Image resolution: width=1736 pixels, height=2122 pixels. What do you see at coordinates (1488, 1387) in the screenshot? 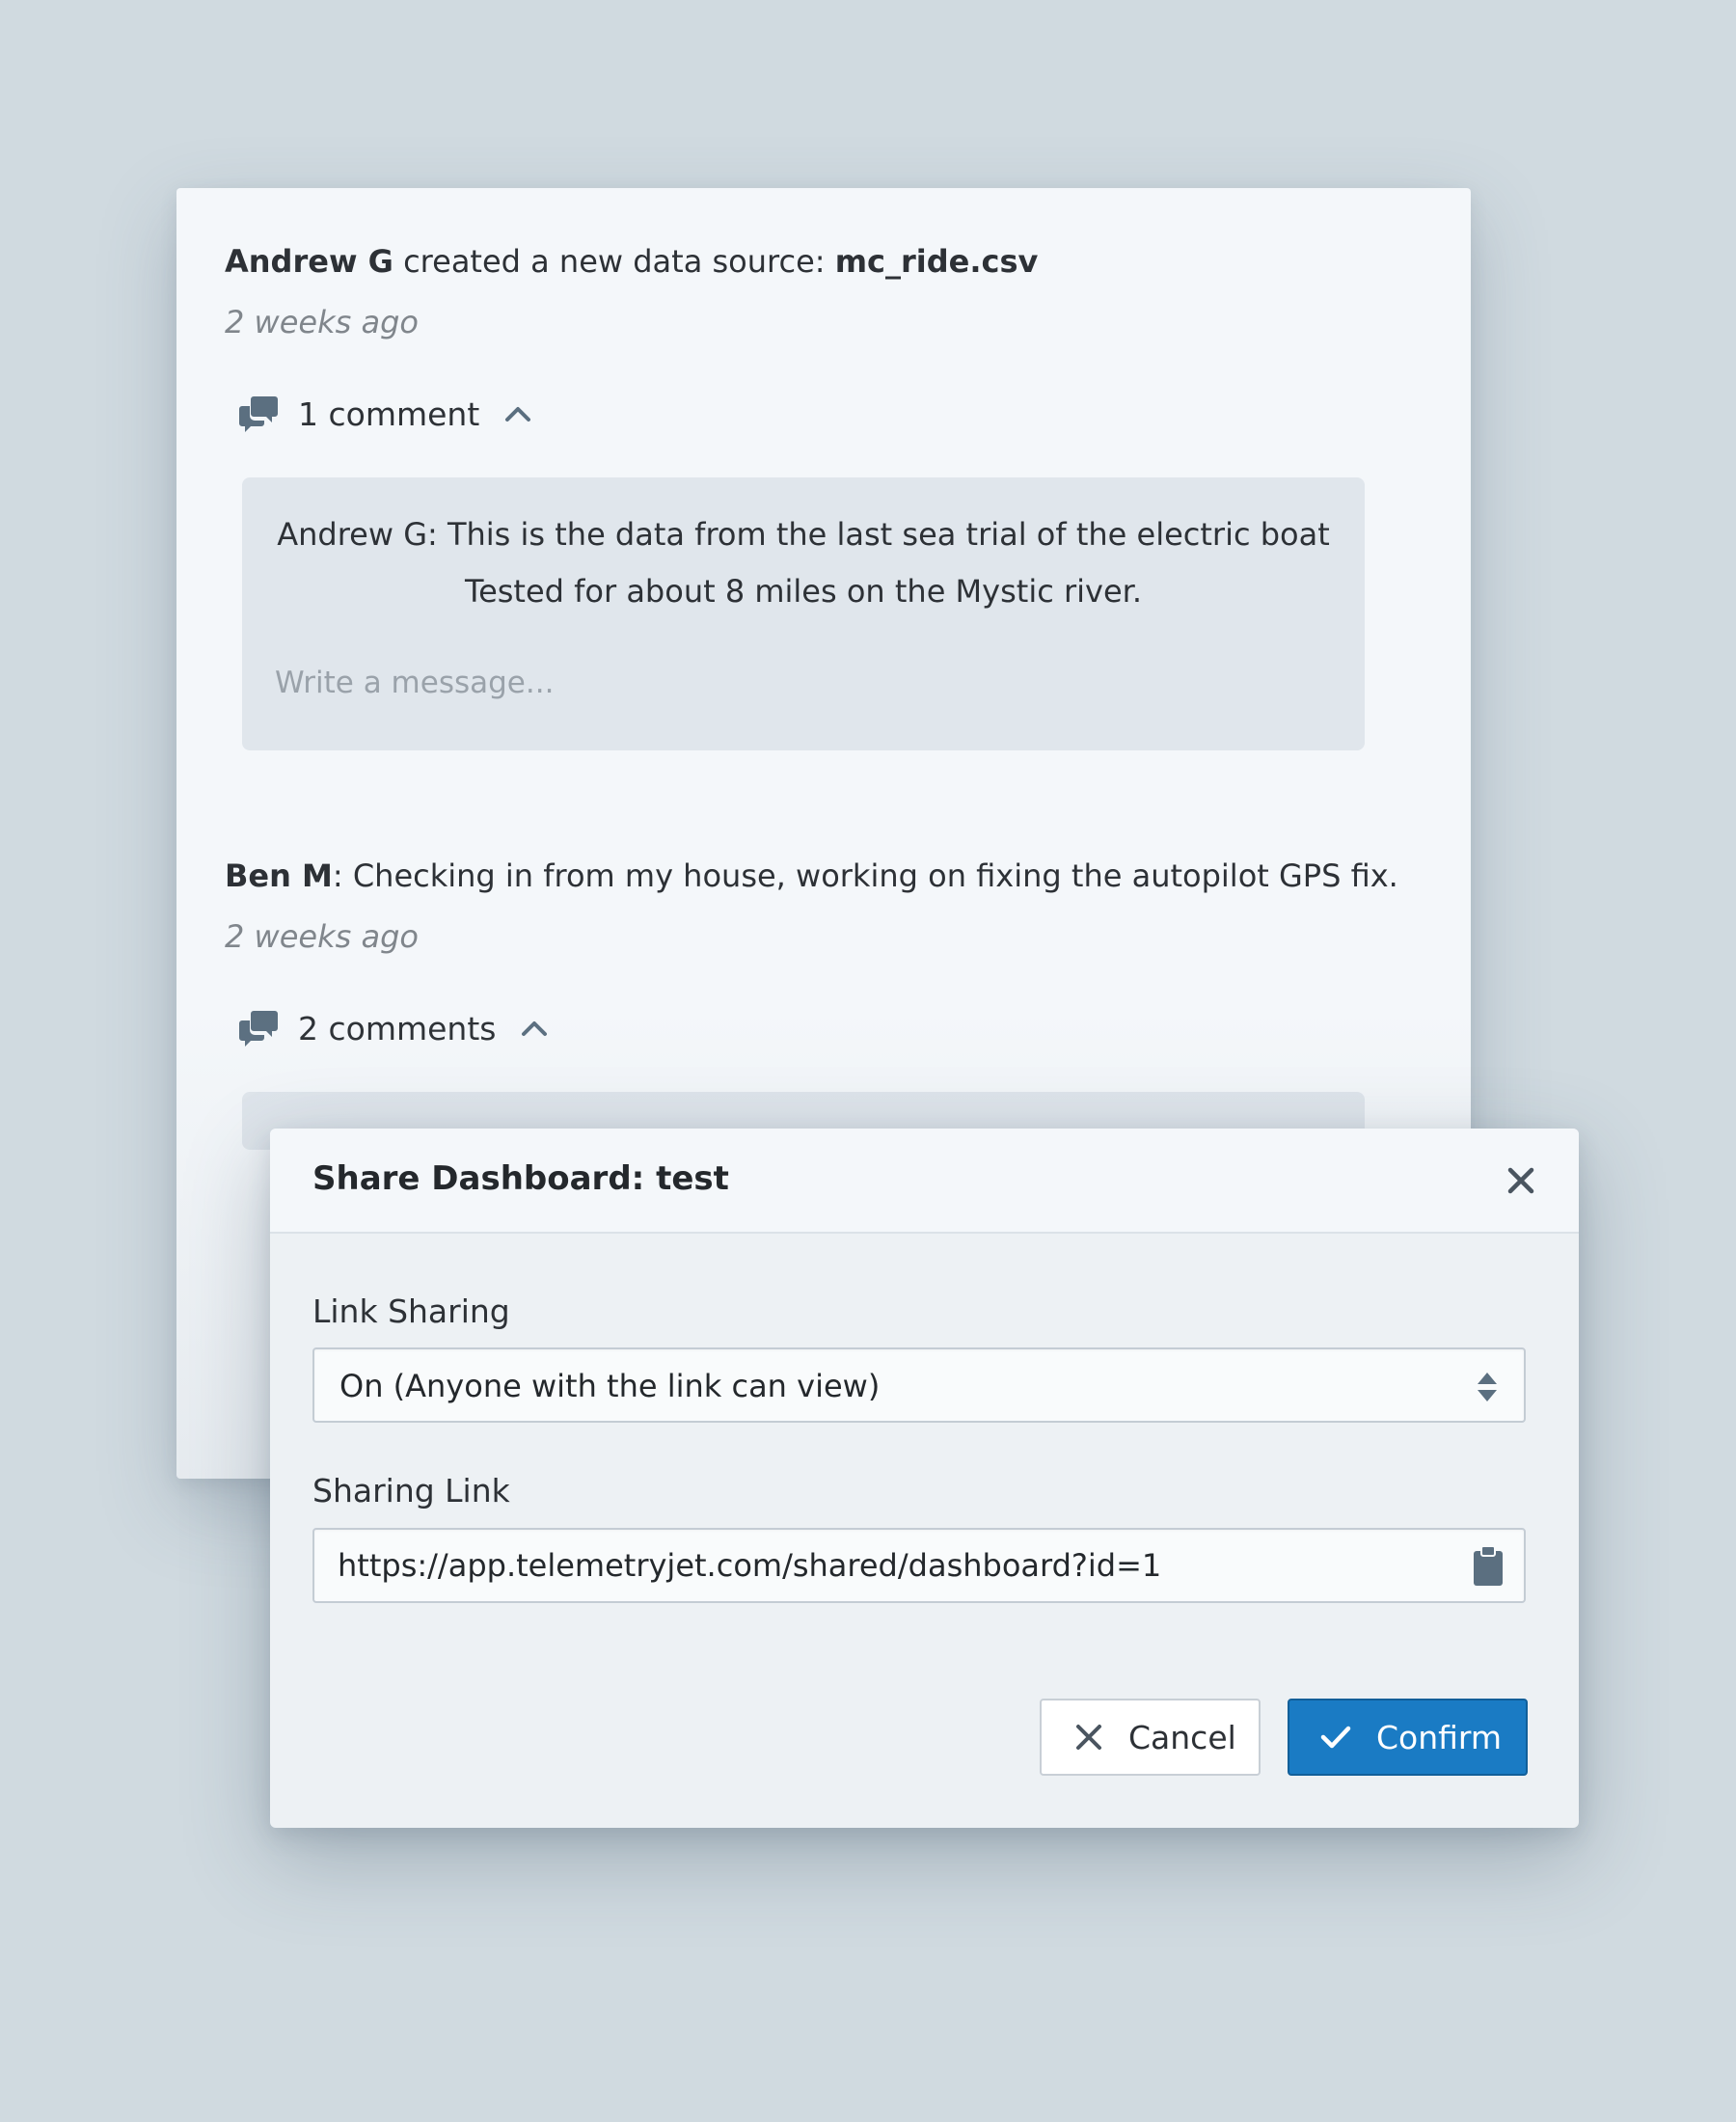
I see `select-arrows-icon` at bounding box center [1488, 1387].